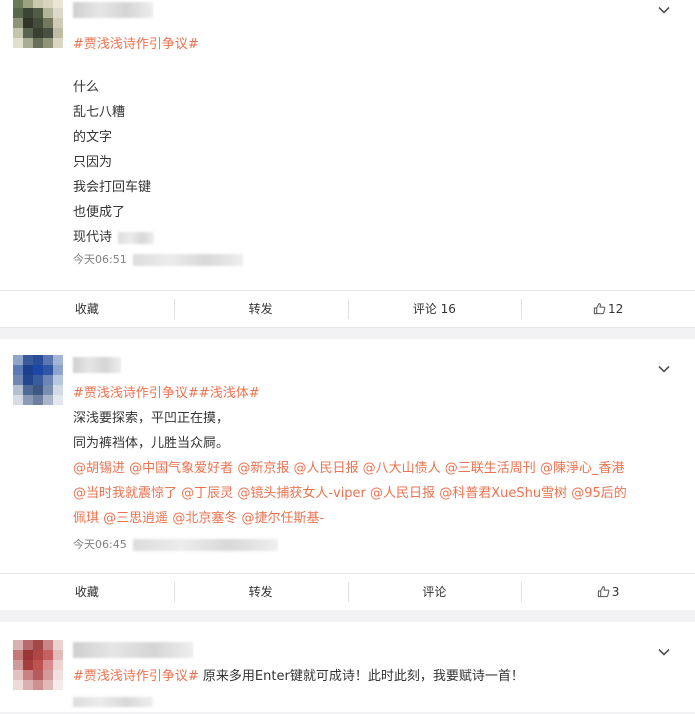 The height and width of the screenshot is (714, 695). What do you see at coordinates (100, 259) in the screenshot?
I see `post-time: 今天06:51` at bounding box center [100, 259].